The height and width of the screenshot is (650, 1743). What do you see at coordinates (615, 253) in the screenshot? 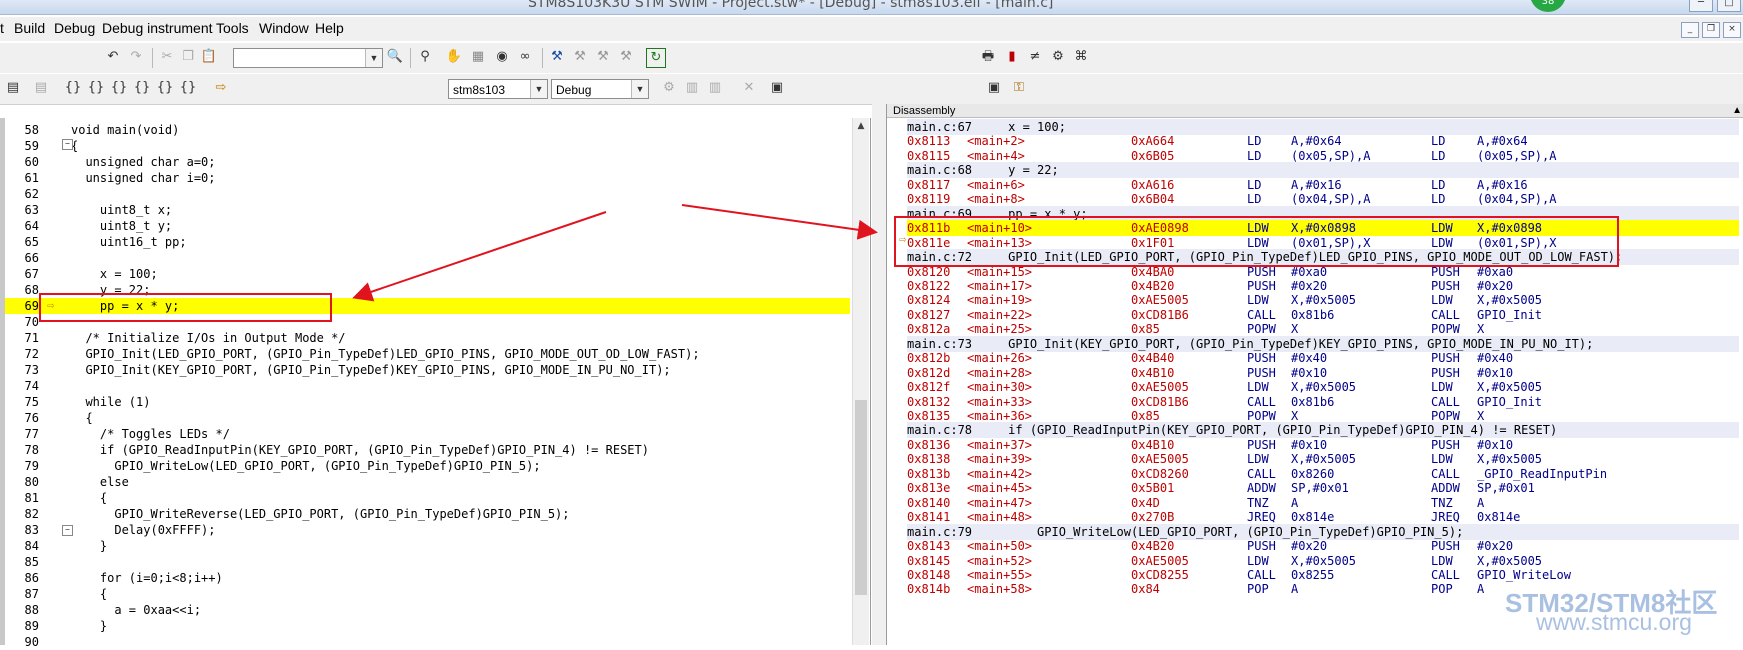
I see `annotation-arrows` at bounding box center [615, 253].